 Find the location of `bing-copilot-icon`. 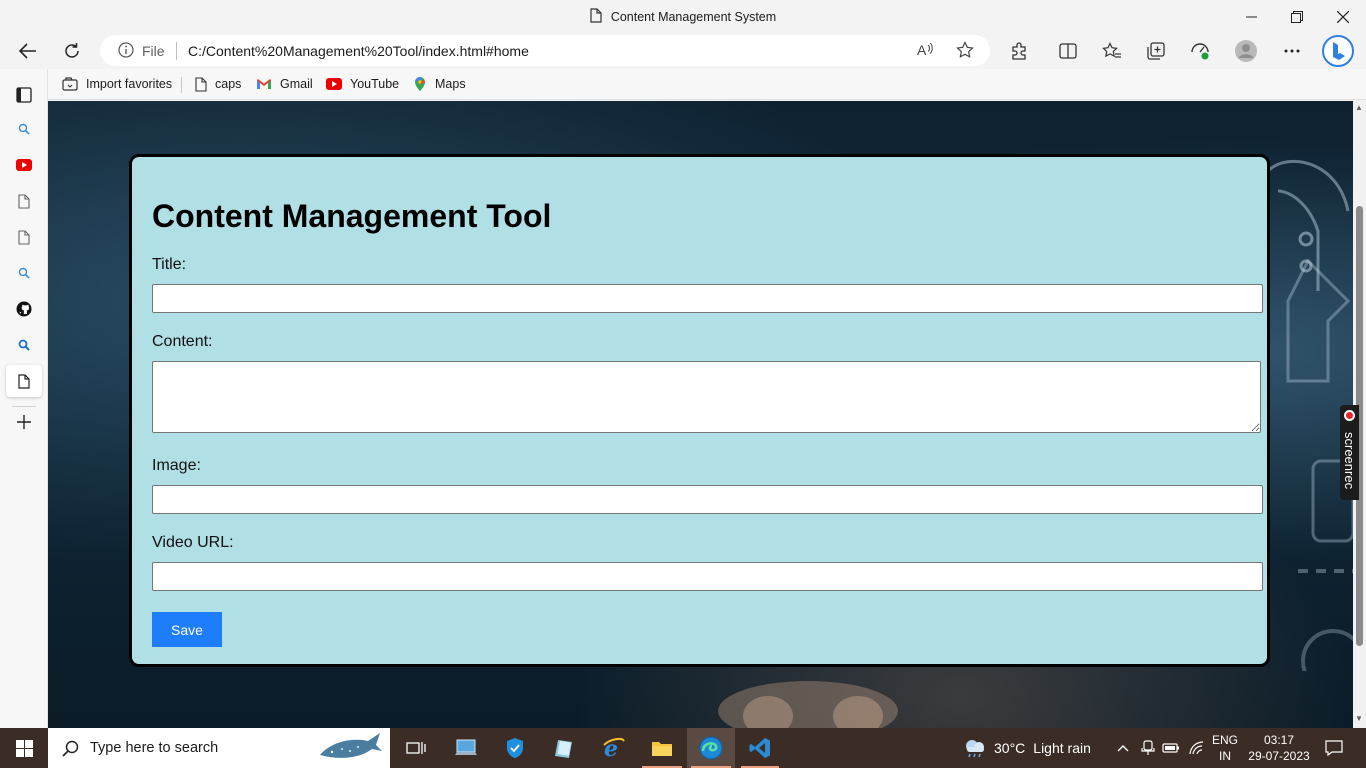

bing-copilot-icon is located at coordinates (1338, 51).